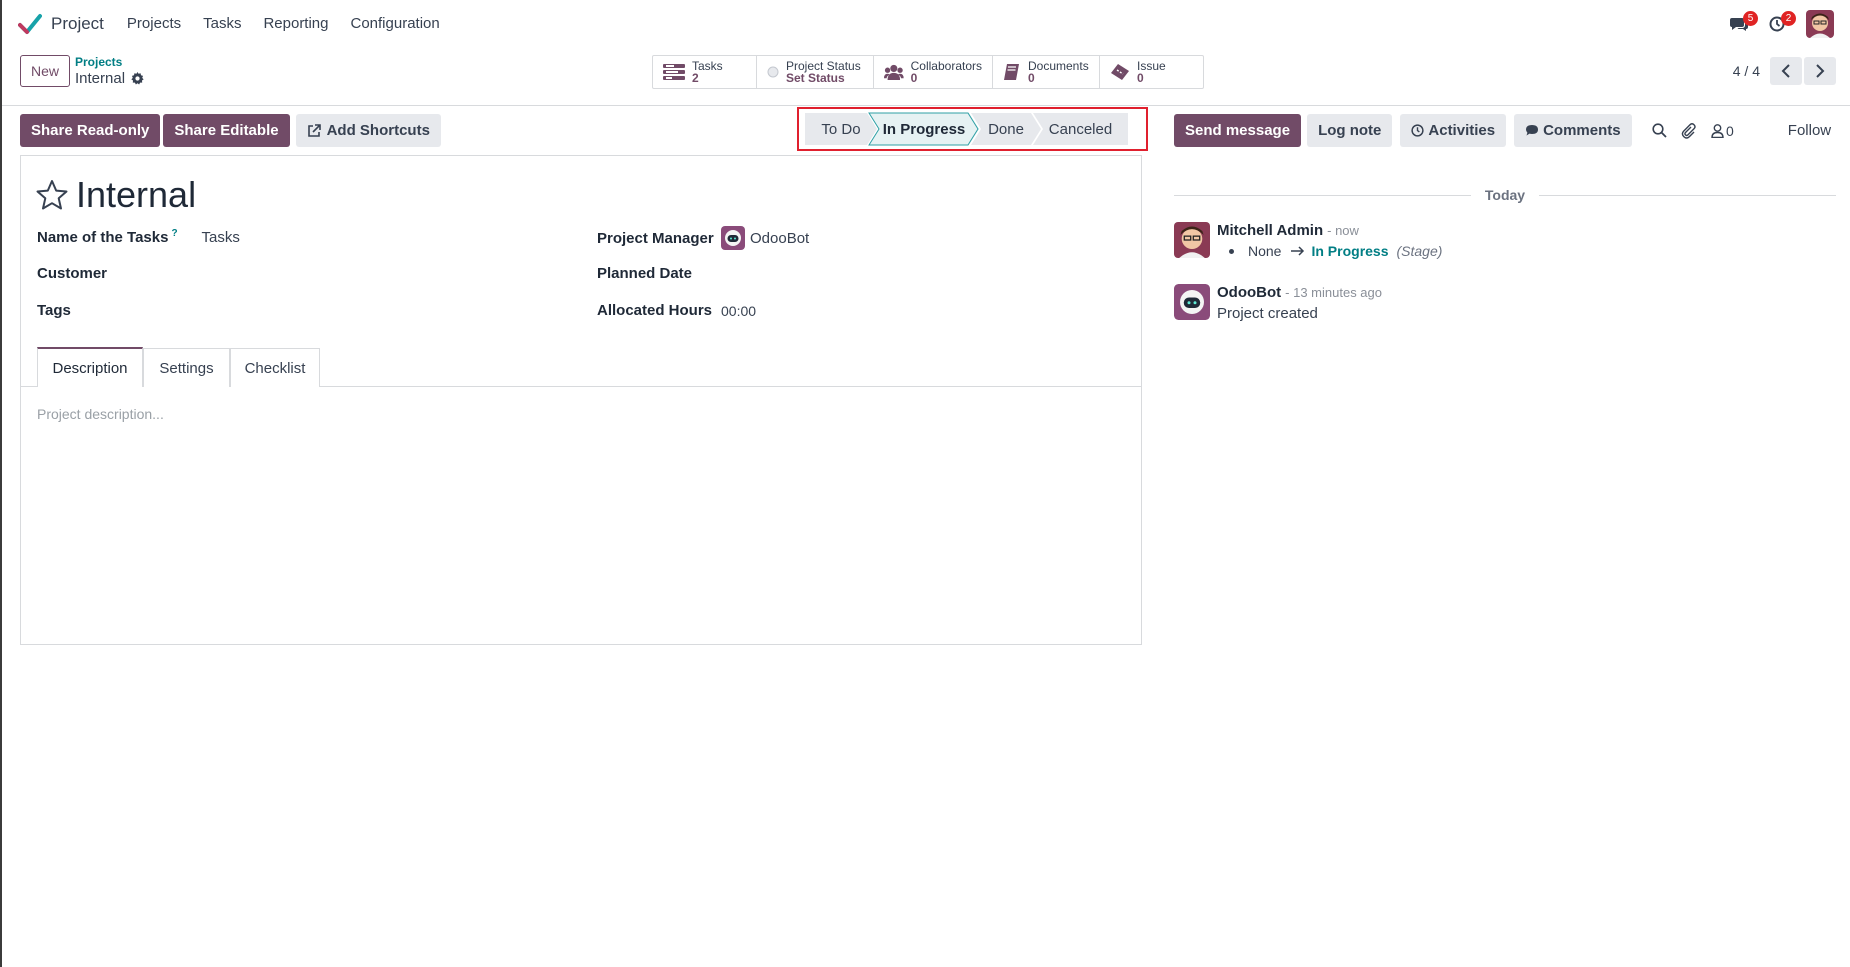  What do you see at coordinates (1249, 292) in the screenshot?
I see `message-author: OdooBot` at bounding box center [1249, 292].